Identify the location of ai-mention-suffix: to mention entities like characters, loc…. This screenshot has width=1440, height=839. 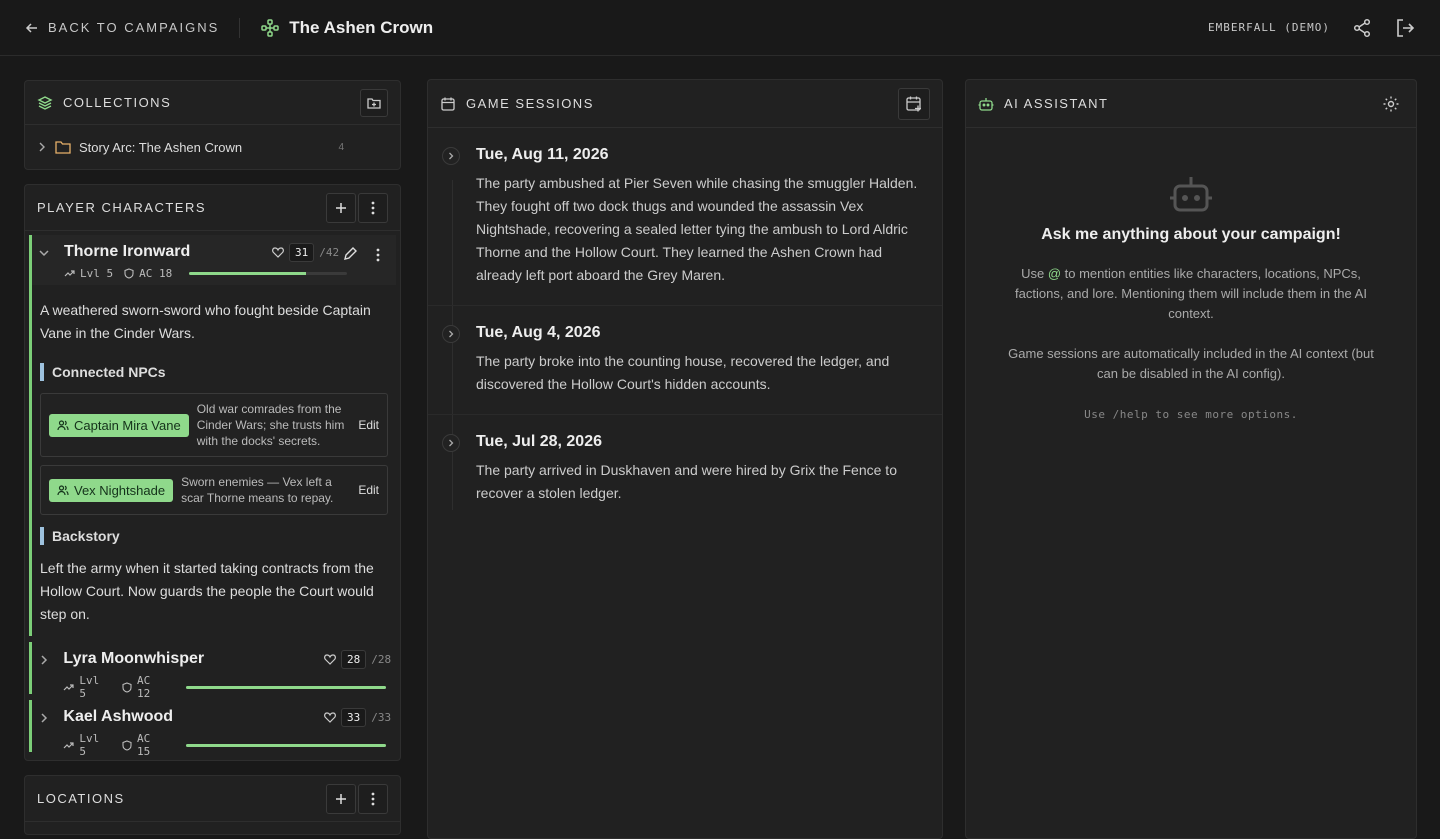
(1191, 293).